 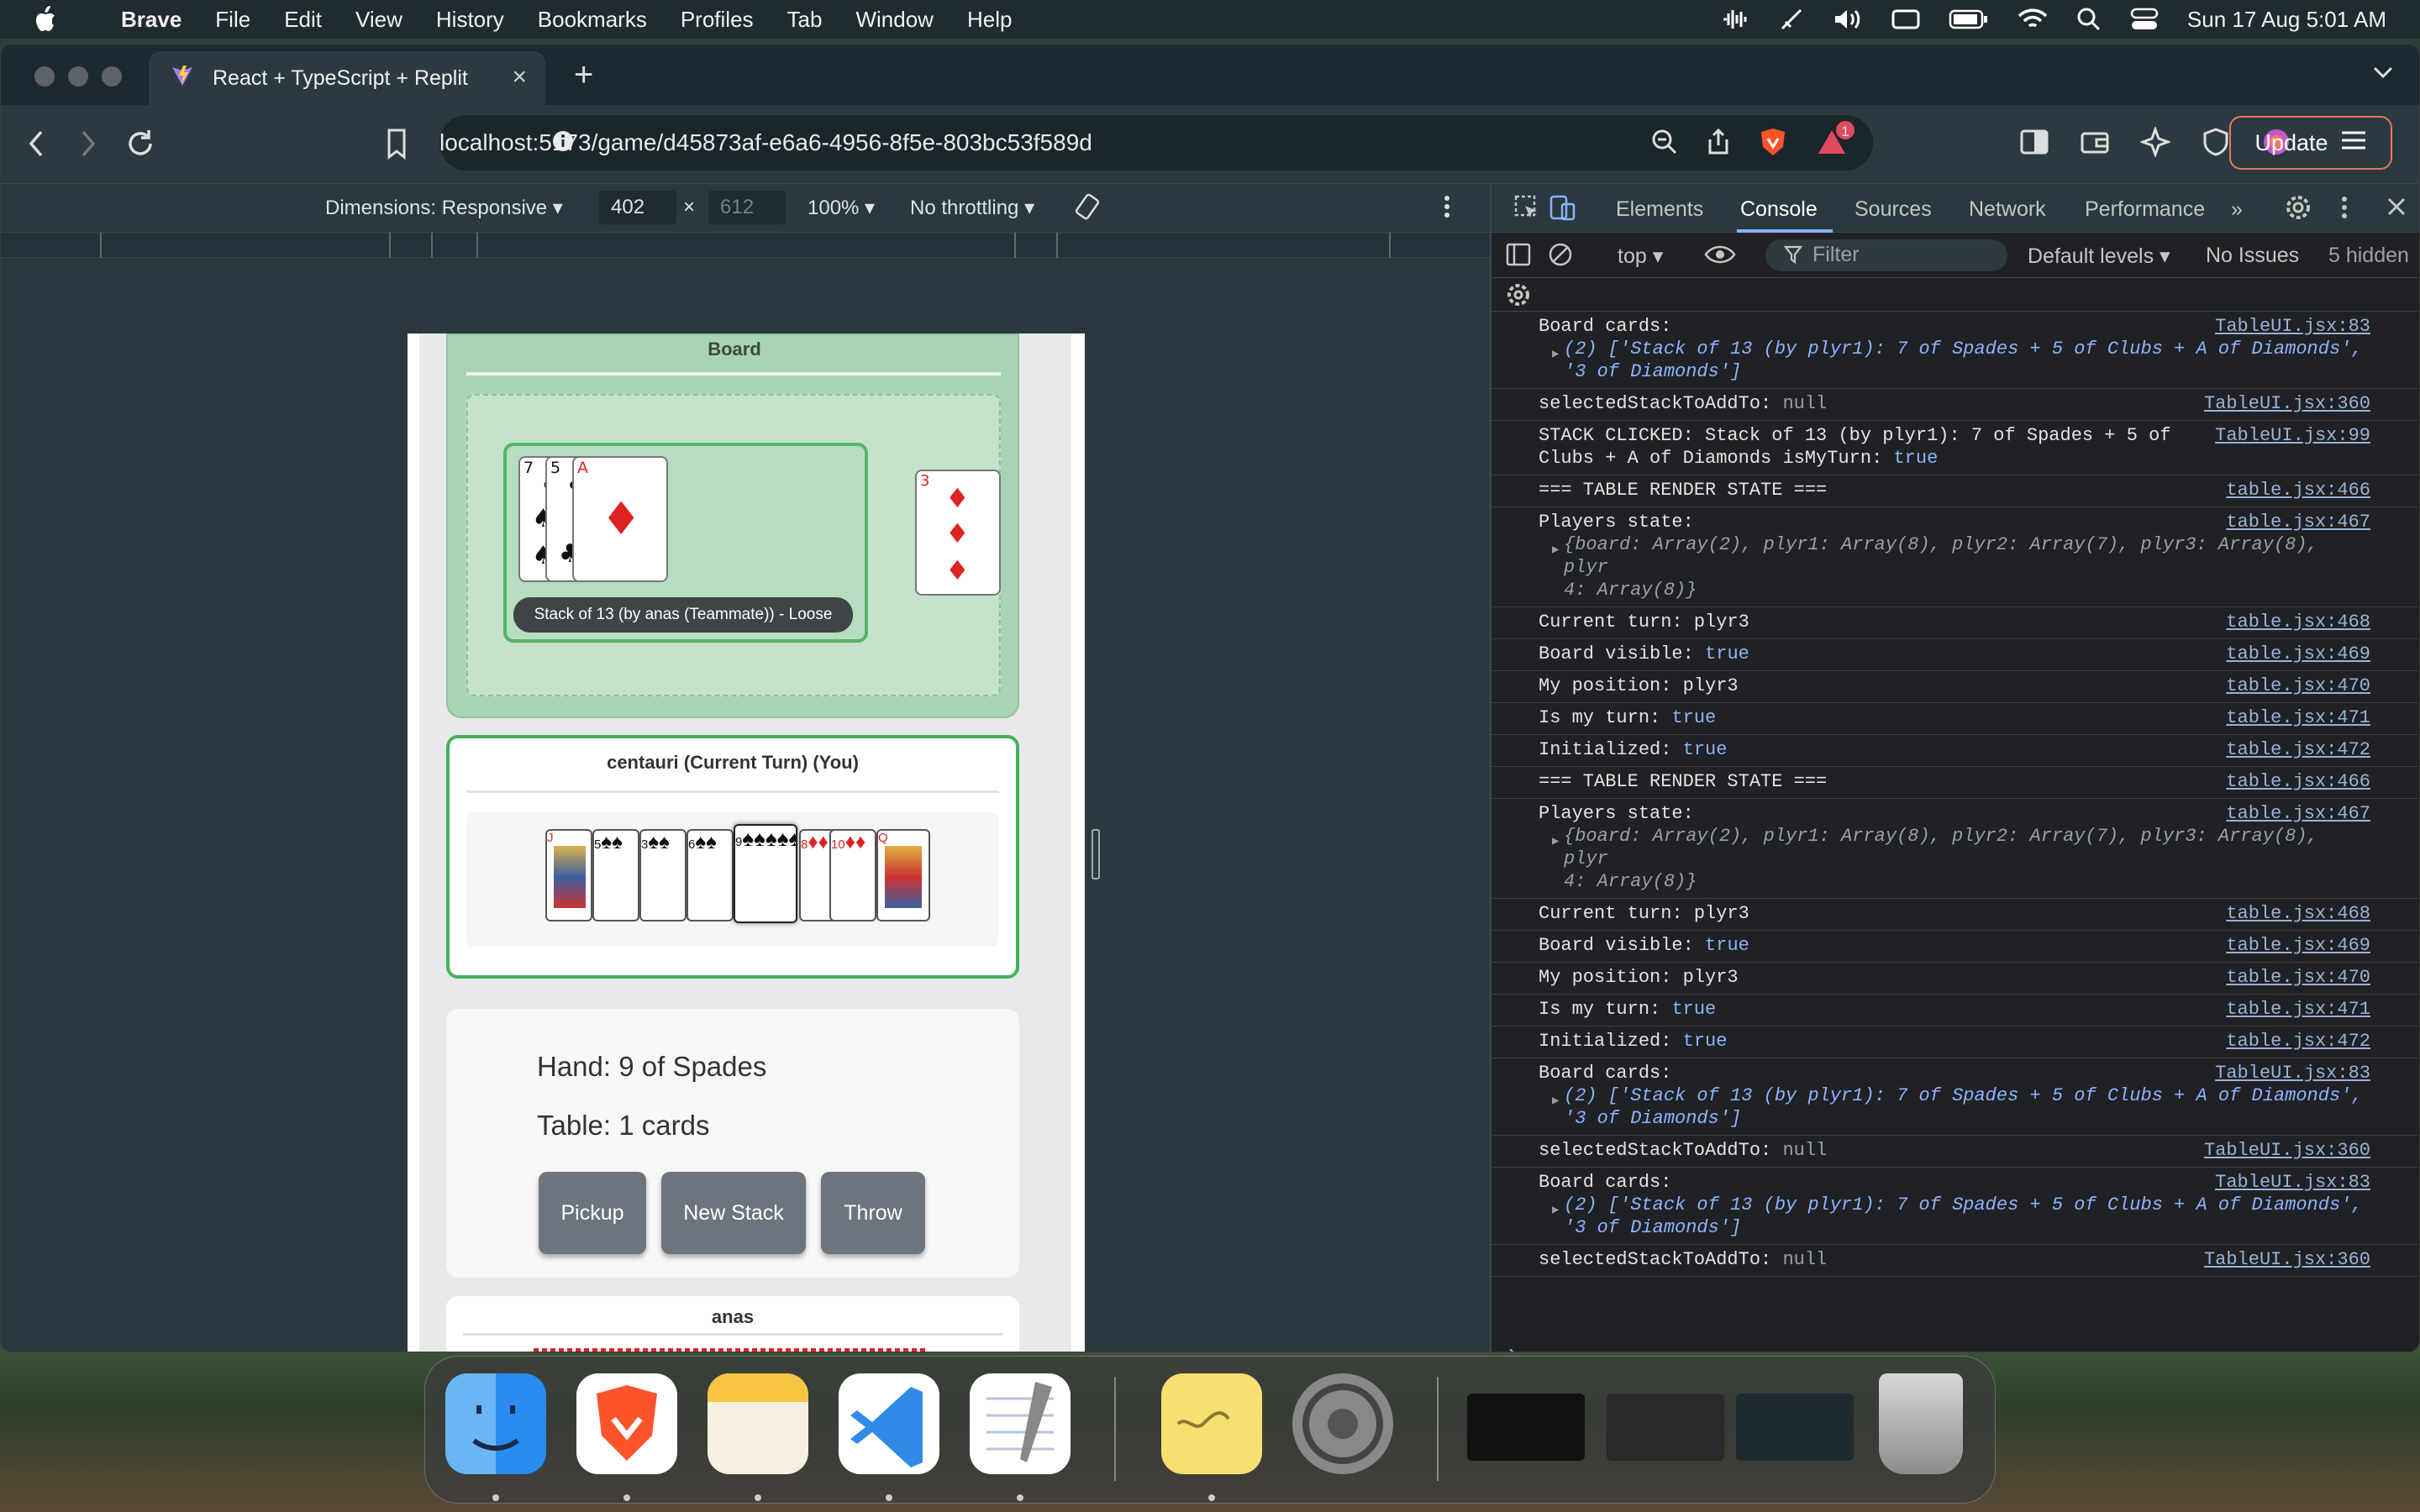 I want to click on more-tabs-icon: », so click(x=2237, y=209).